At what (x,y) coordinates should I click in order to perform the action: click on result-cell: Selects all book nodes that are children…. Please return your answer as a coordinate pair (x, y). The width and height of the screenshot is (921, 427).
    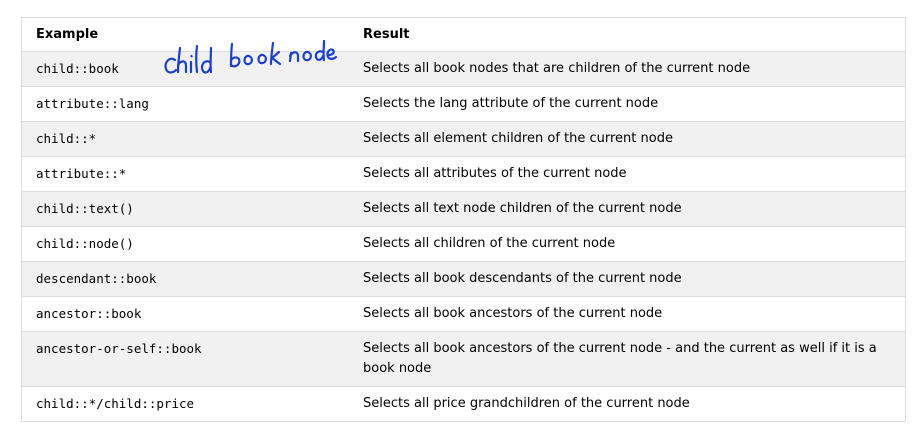
    Looking at the image, I should click on (627, 69).